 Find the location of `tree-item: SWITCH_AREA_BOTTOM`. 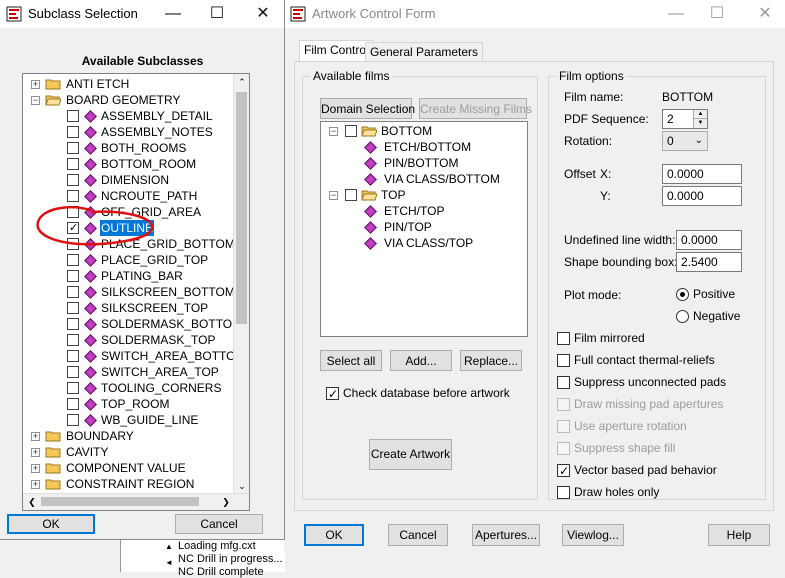

tree-item: SWITCH_AREA_BOTTOM is located at coordinates (134, 356).